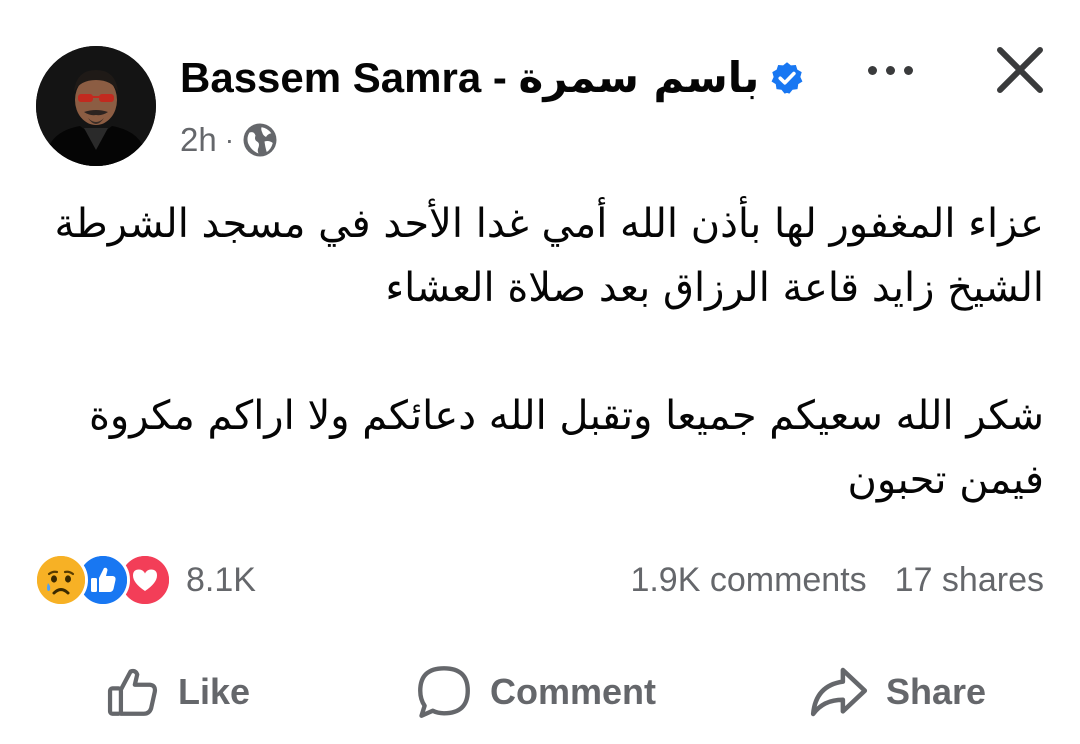  What do you see at coordinates (787, 78) in the screenshot?
I see `verified-badge-icon` at bounding box center [787, 78].